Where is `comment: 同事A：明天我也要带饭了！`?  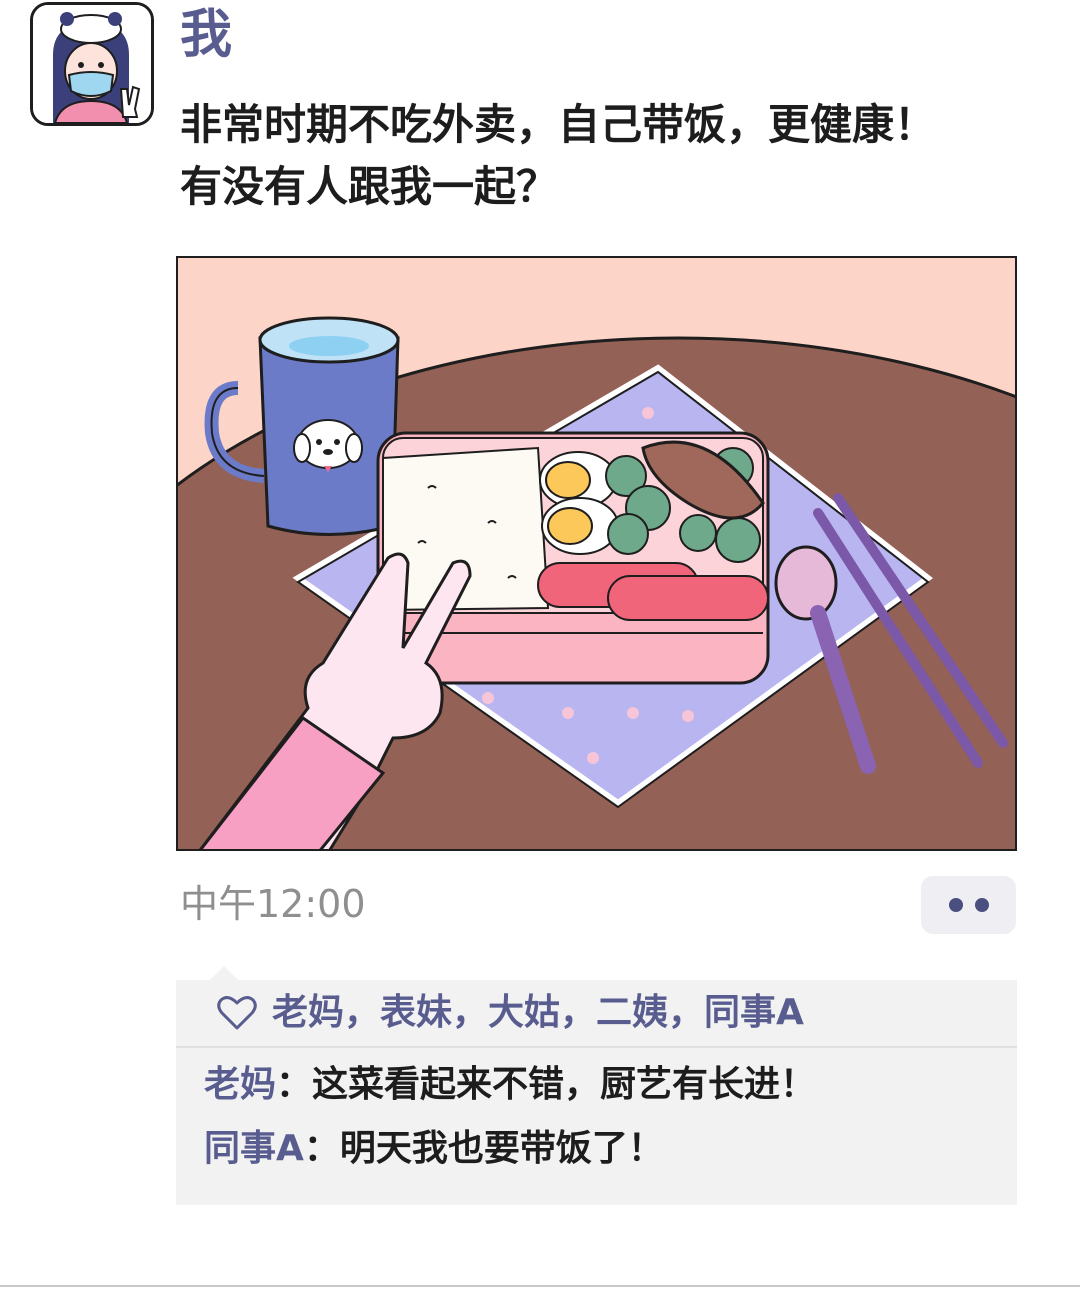
comment: 同事A：明天我也要带饭了！ is located at coordinates (434, 1149).